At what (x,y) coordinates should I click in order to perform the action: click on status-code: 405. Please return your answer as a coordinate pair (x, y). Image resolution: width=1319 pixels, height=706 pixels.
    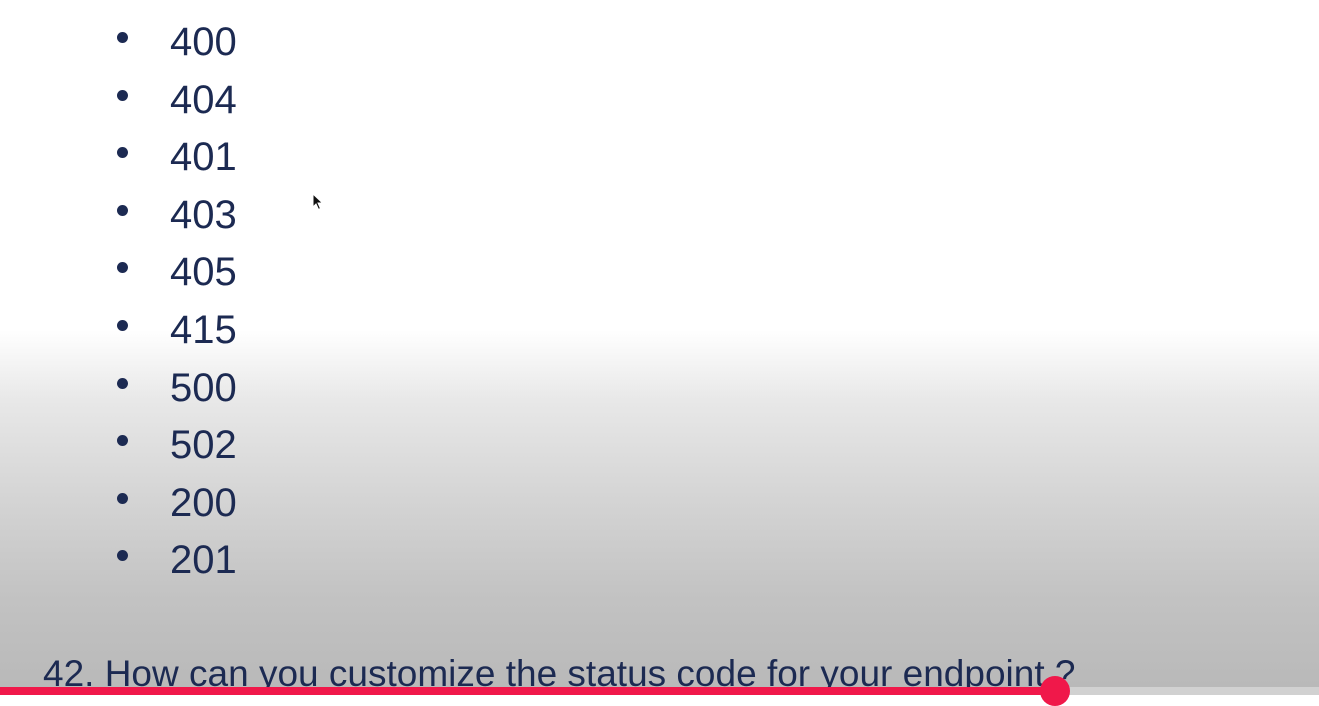
    Looking at the image, I should click on (203, 272).